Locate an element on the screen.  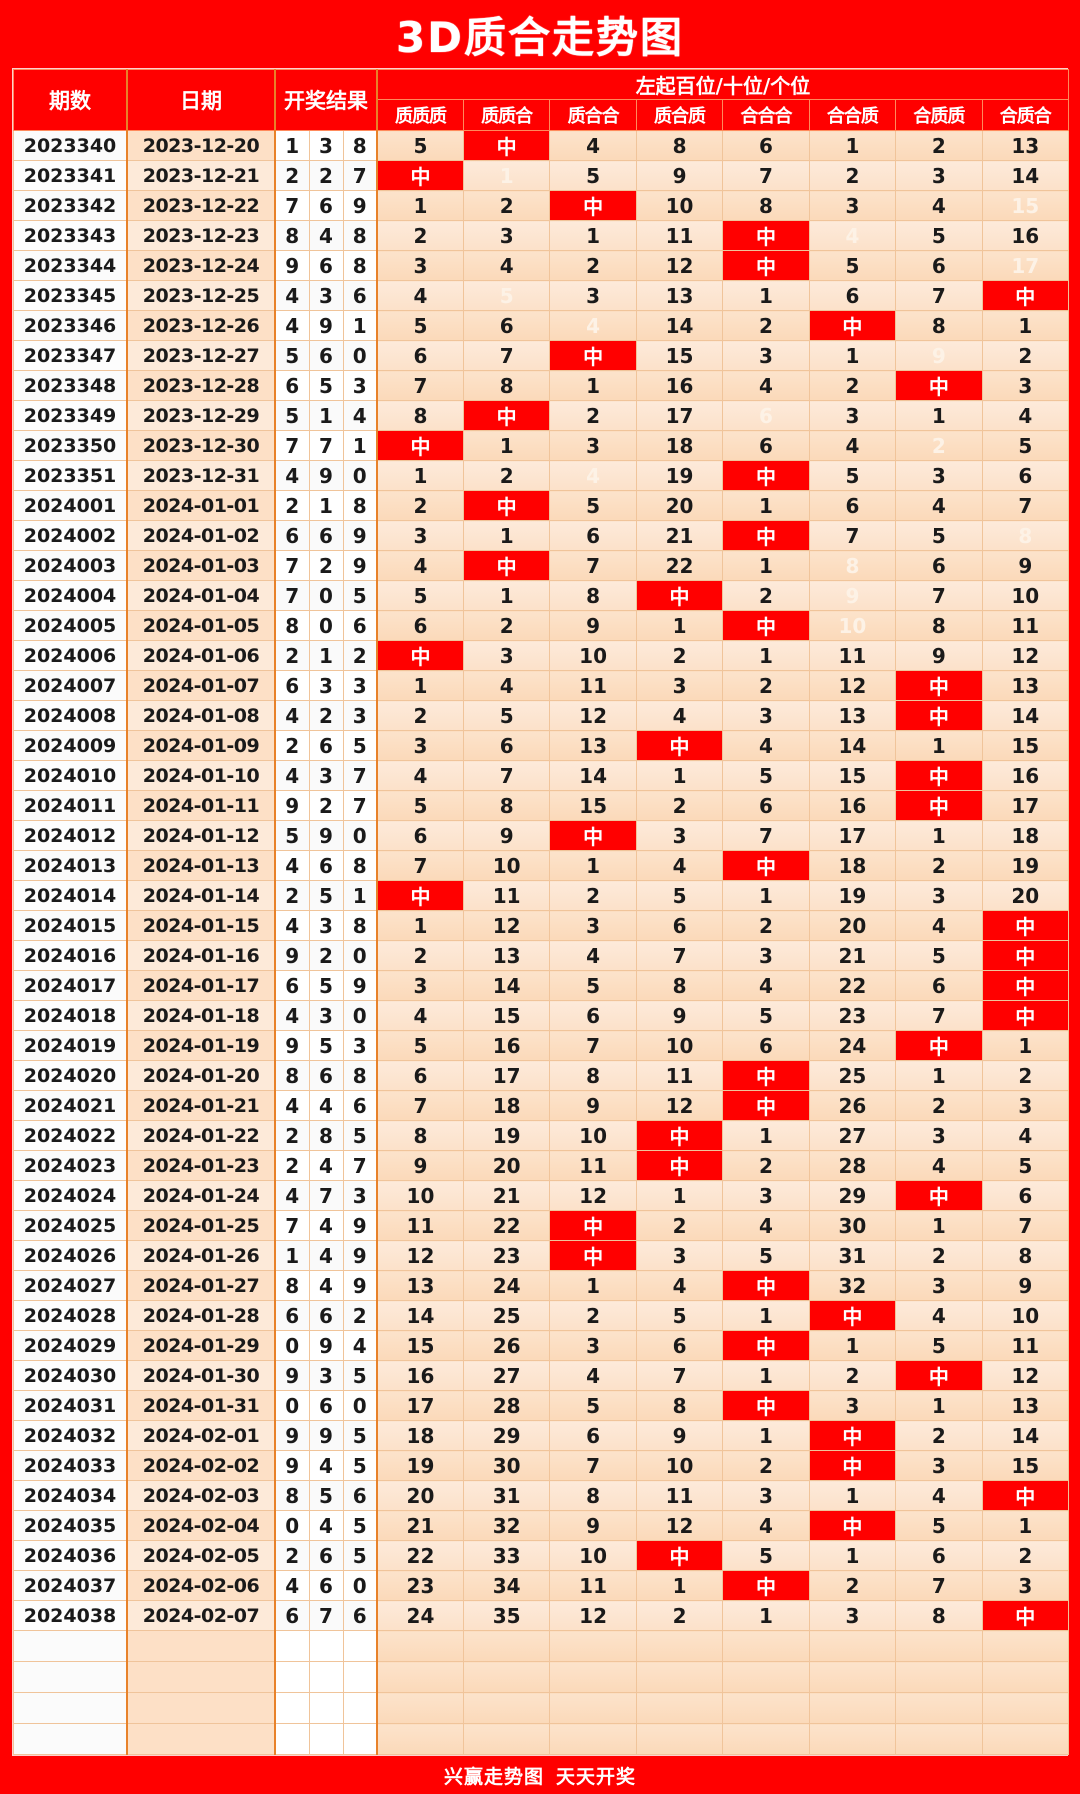
cell-miss-1: 12 is located at coordinates (506, 925).